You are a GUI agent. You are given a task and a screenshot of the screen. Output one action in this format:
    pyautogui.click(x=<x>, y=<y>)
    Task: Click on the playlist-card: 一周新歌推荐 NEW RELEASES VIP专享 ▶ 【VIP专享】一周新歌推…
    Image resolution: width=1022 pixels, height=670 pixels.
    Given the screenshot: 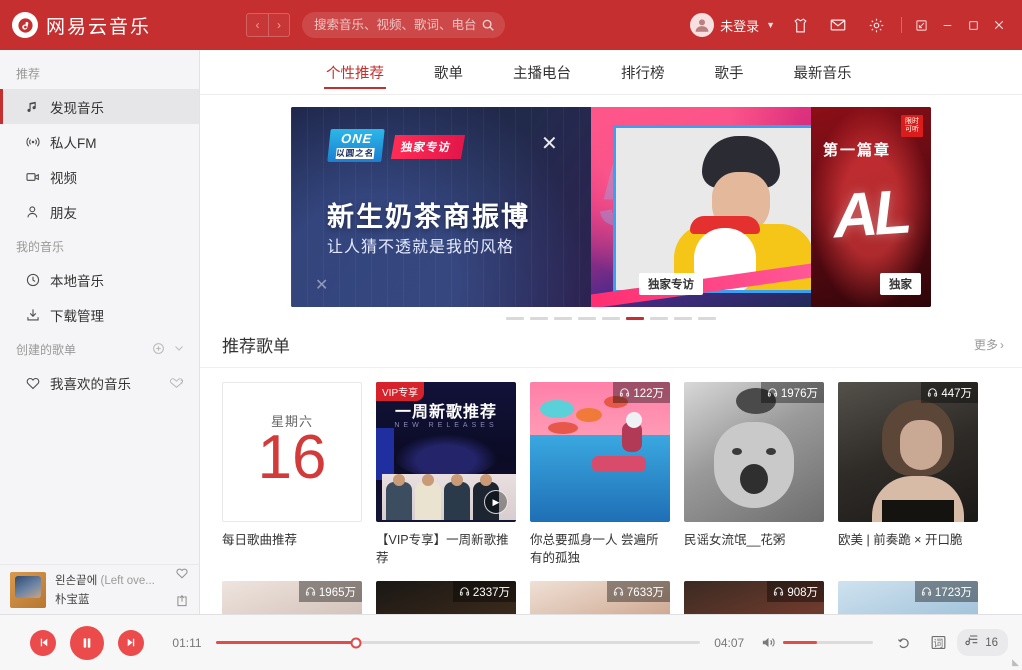 What is the action you would take?
    pyautogui.click(x=446, y=474)
    